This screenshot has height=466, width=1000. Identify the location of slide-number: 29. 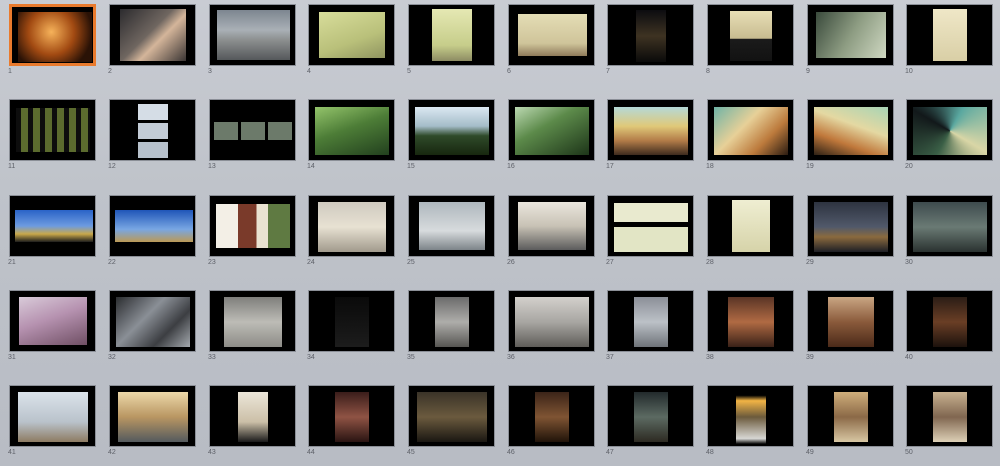
(810, 262).